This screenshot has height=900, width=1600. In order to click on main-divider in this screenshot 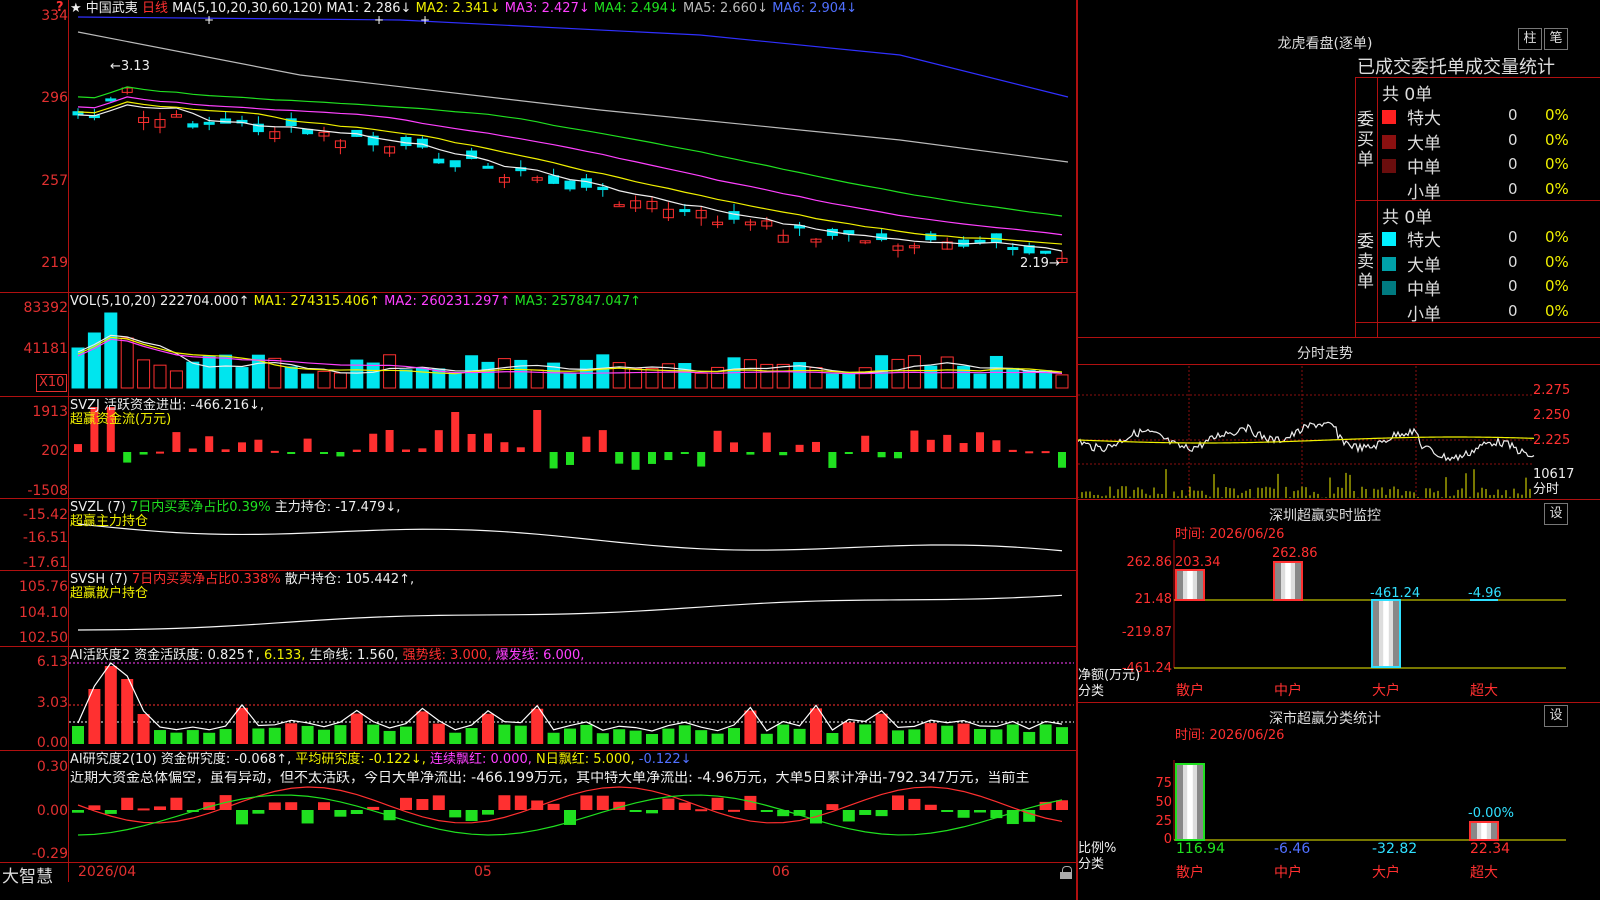, I will do `click(1077, 450)`.